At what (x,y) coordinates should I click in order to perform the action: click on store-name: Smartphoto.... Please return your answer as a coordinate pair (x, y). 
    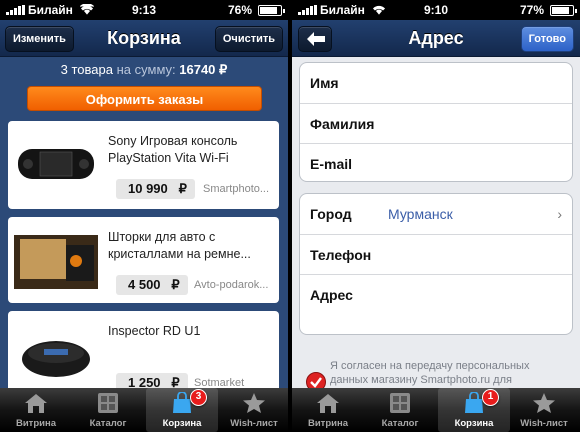
    Looking at the image, I should click on (236, 189).